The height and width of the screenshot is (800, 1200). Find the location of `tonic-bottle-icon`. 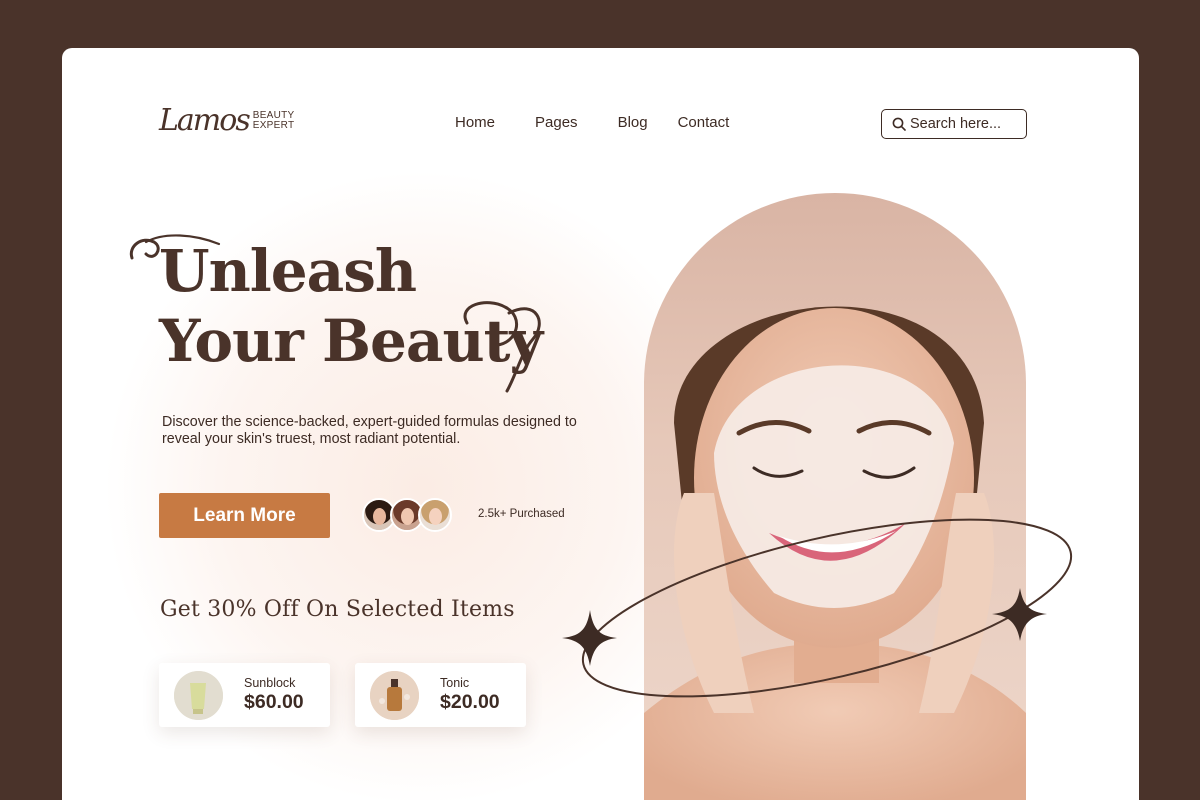

tonic-bottle-icon is located at coordinates (394, 695).